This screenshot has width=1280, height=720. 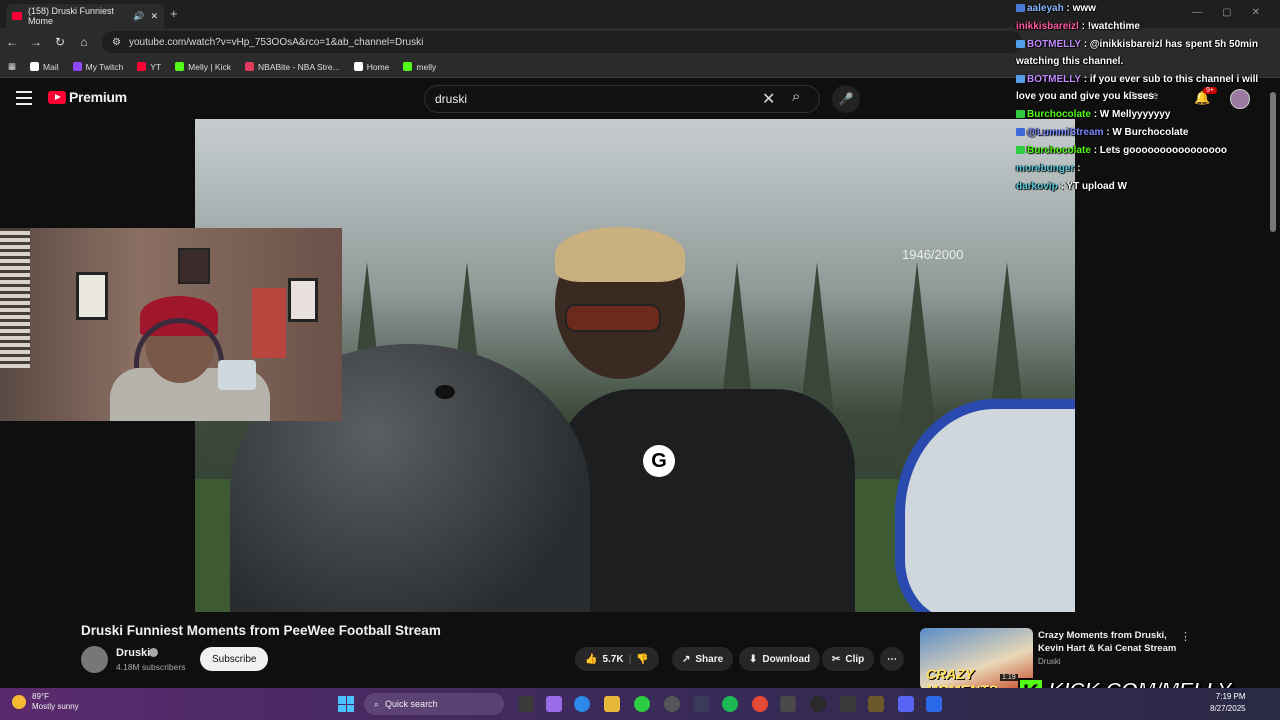 I want to click on scissors-icon: ✂, so click(x=836, y=659).